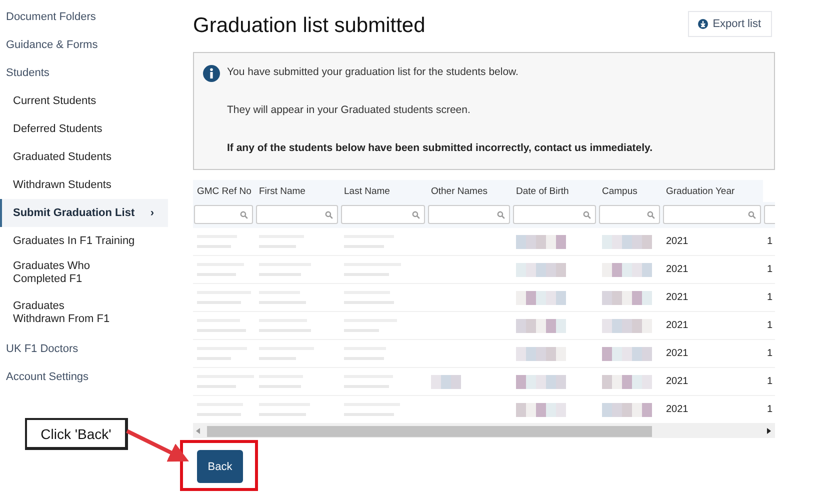 The width and height of the screenshot is (815, 504). I want to click on sidebar-item: Withdrawn Students, so click(84, 185).